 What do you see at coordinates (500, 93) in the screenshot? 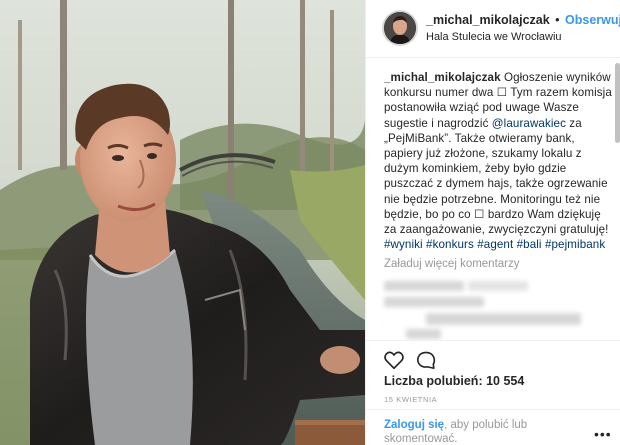
I see `caption-missing-glyph-1: ☐` at bounding box center [500, 93].